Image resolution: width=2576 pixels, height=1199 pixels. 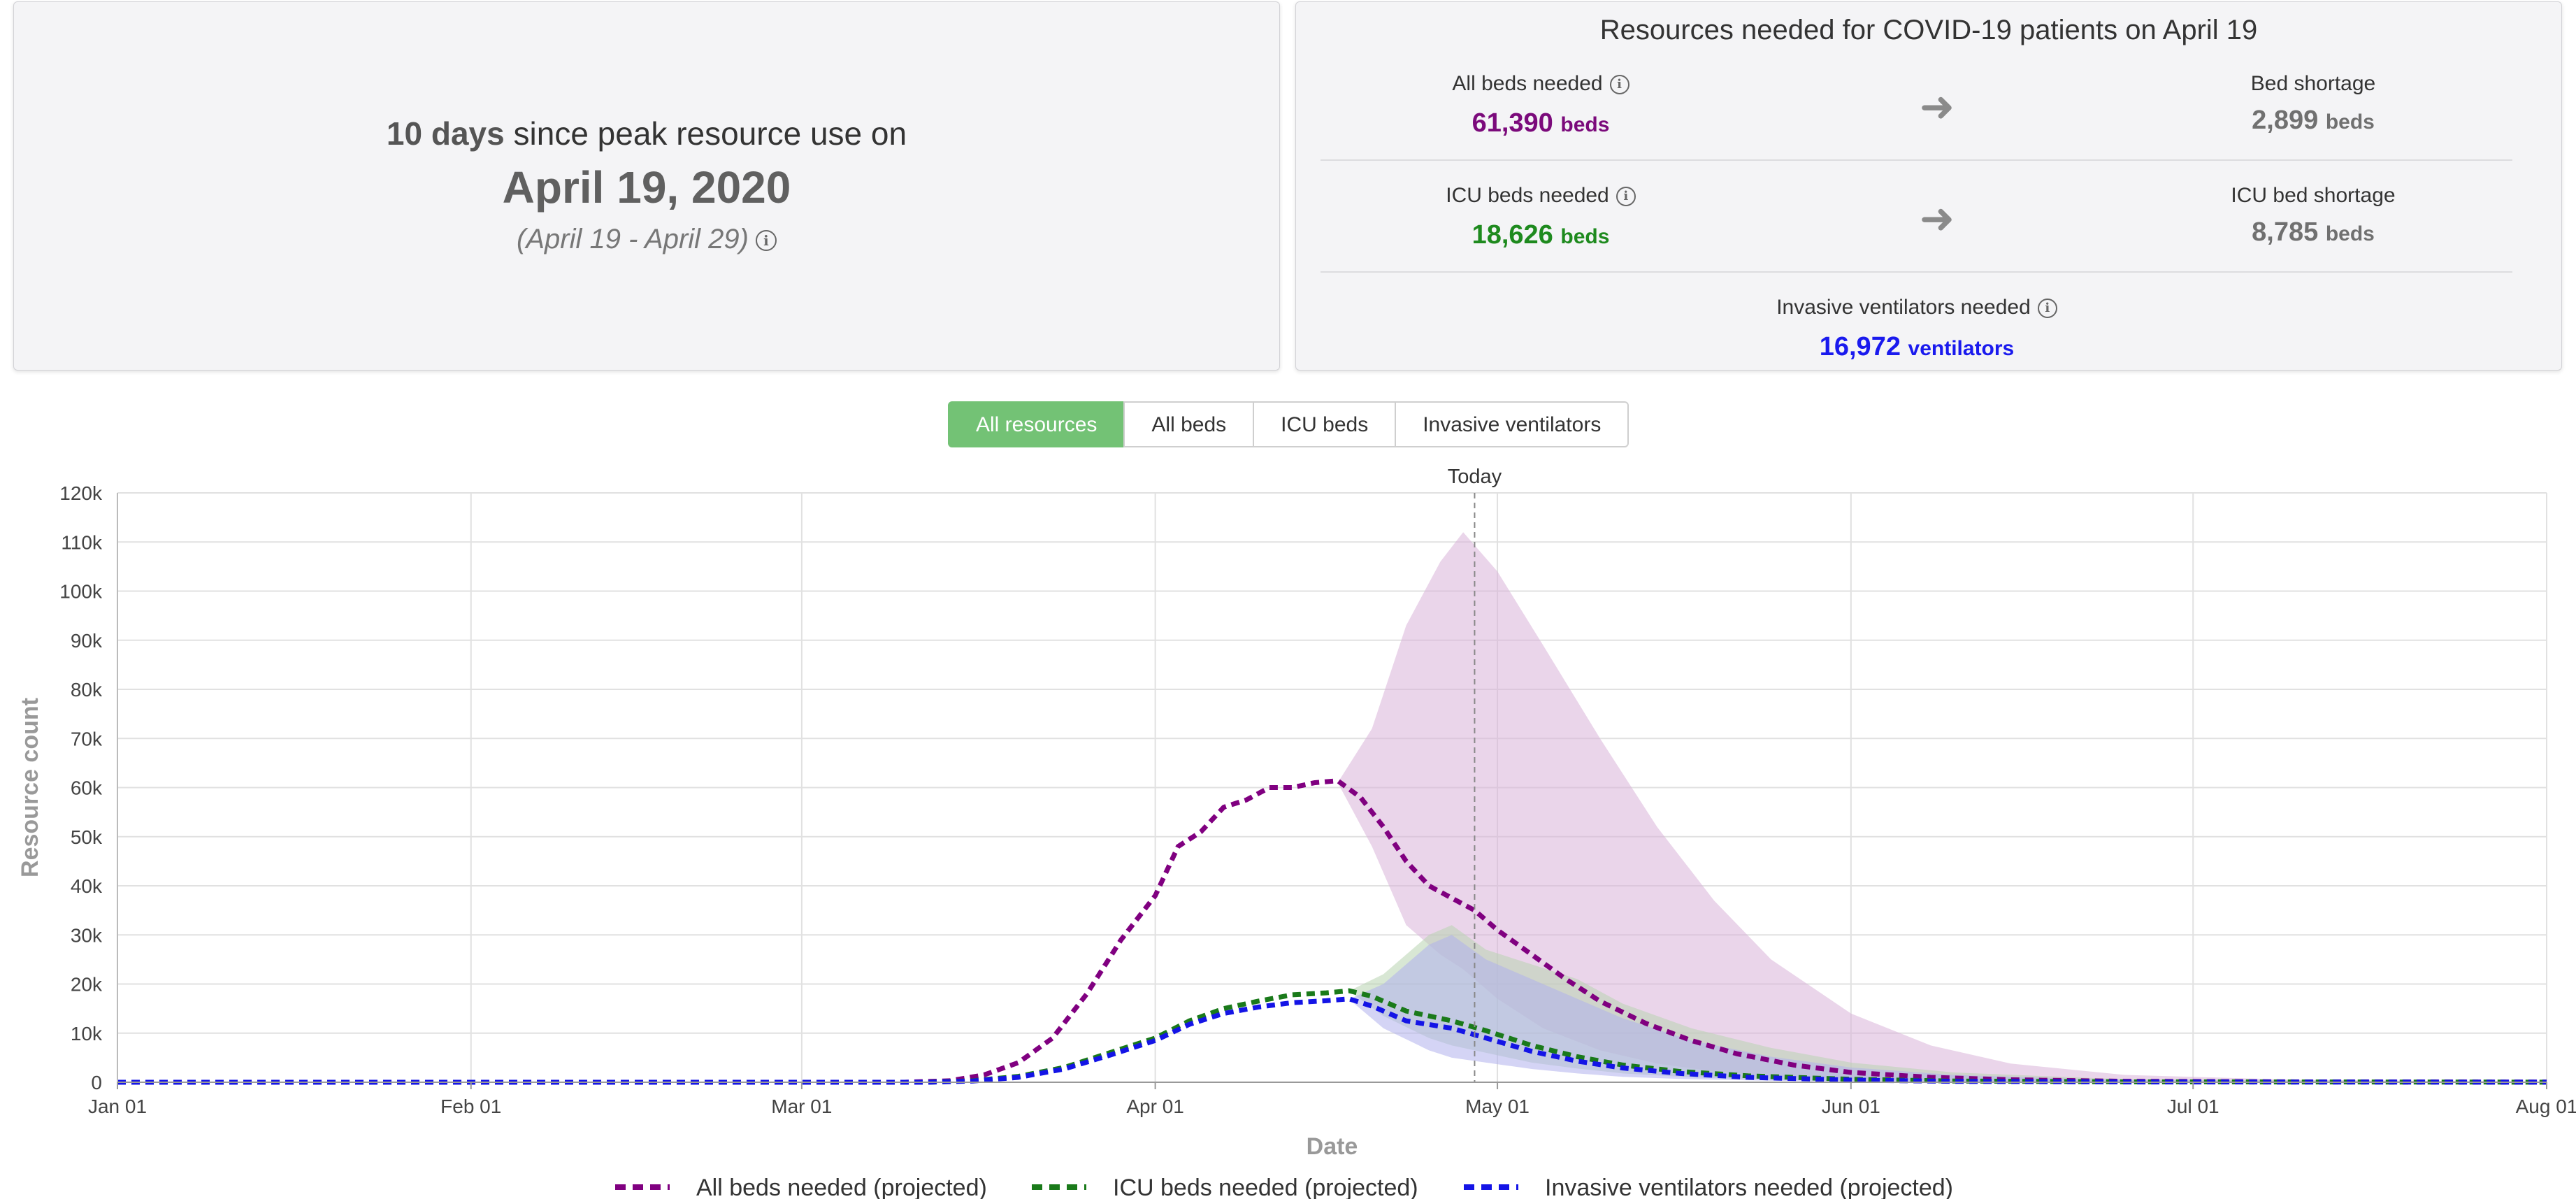 I want to click on y-axis-title: Resource count, so click(x=30, y=787).